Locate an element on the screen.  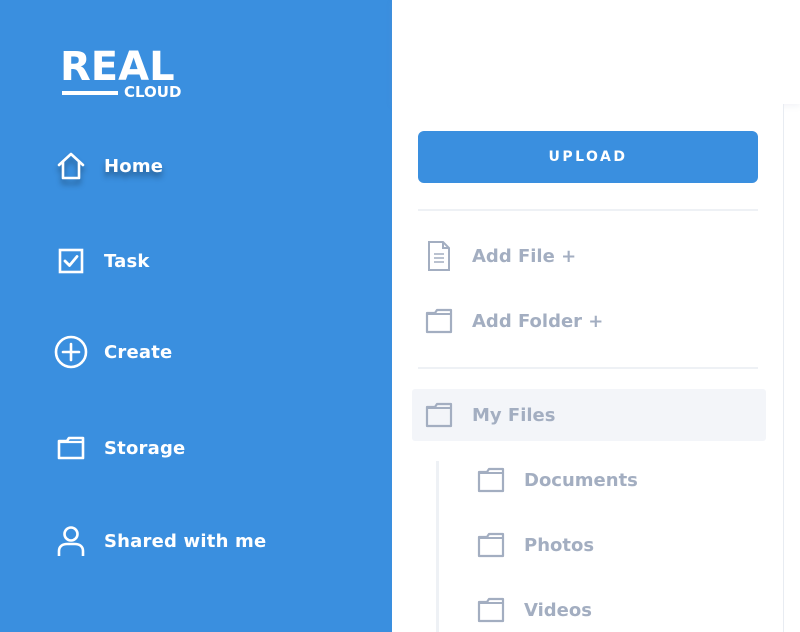
sidebar-item-label: Storage is located at coordinates (145, 448).